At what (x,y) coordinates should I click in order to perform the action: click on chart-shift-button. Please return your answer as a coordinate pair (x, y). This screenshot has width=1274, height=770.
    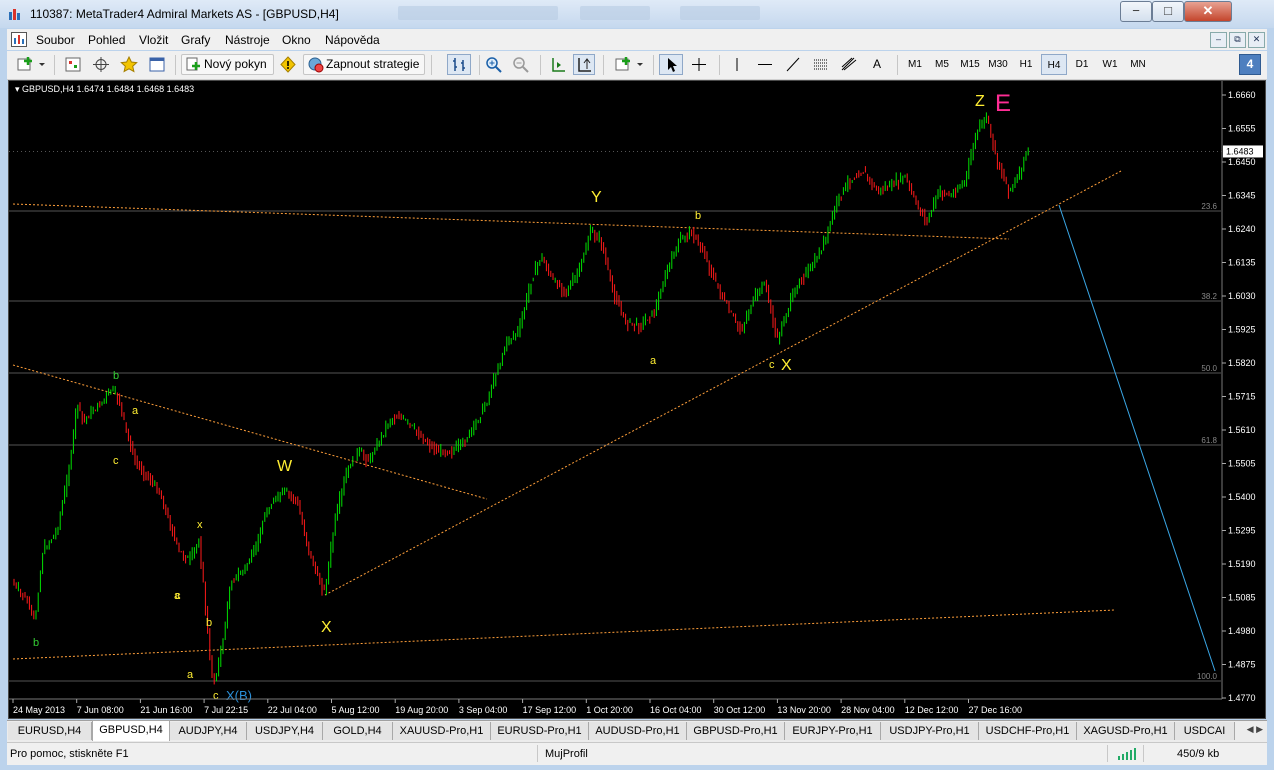
    Looking at the image, I should click on (558, 64).